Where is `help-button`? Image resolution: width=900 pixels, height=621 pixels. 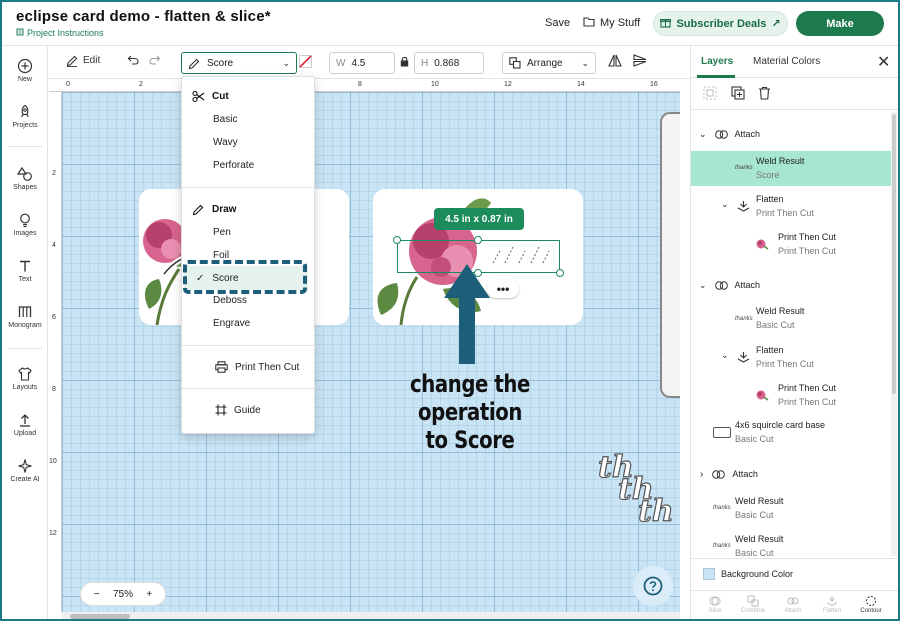 help-button is located at coordinates (653, 586).